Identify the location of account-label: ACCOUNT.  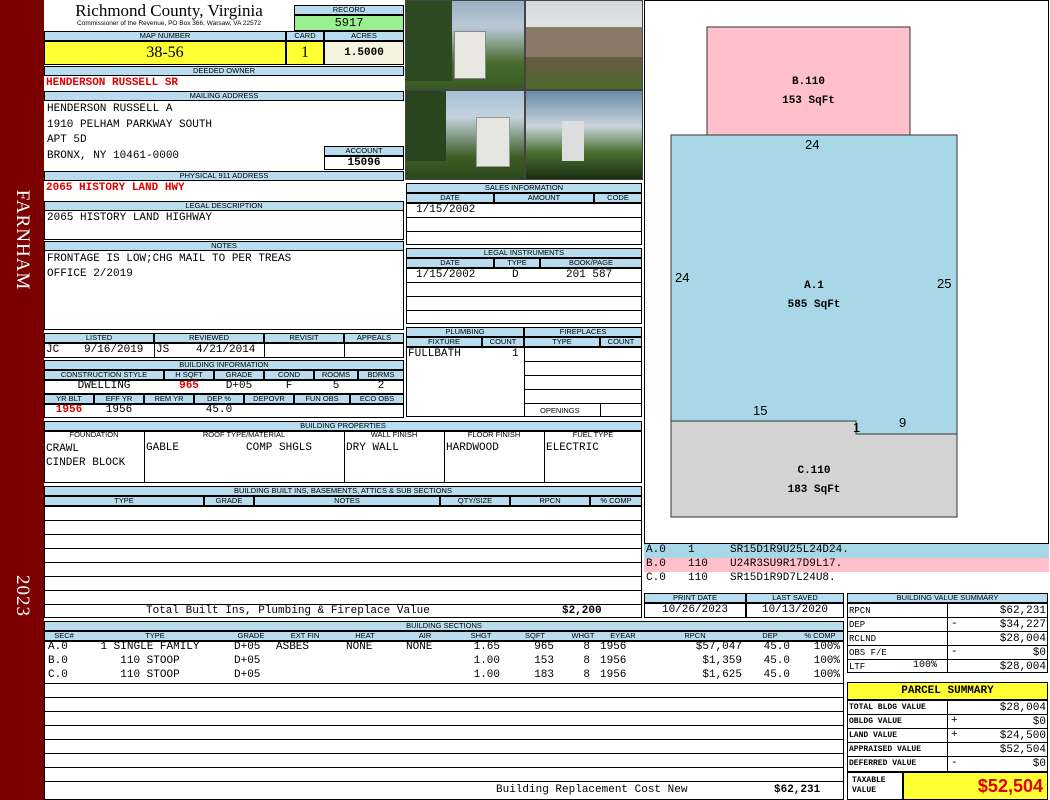
(364, 151).